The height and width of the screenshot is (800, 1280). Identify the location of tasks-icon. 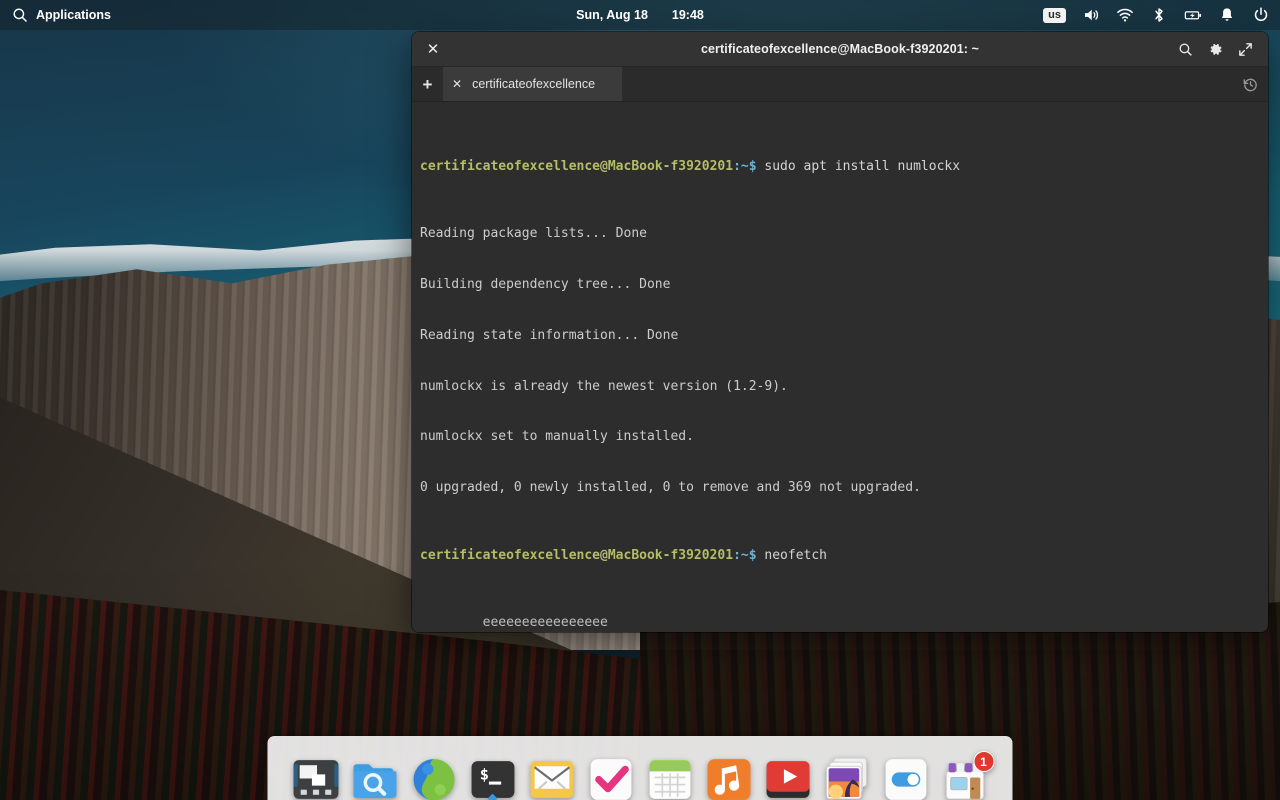
(610, 779).